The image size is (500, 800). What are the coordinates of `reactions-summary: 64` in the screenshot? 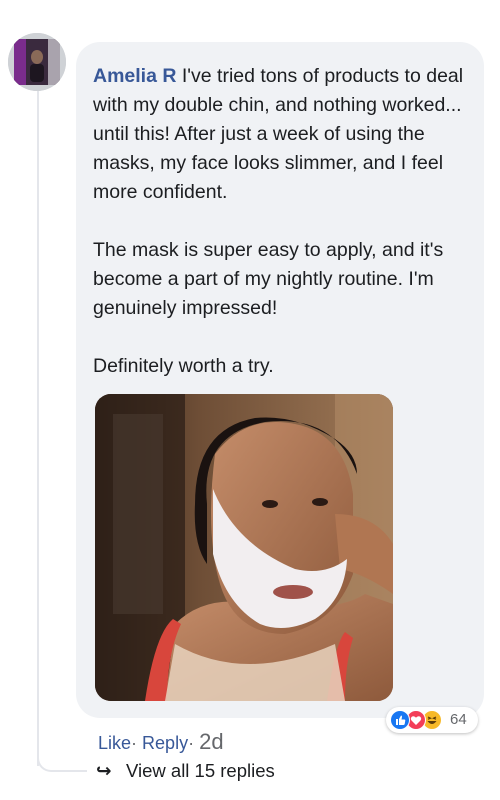 It's located at (432, 720).